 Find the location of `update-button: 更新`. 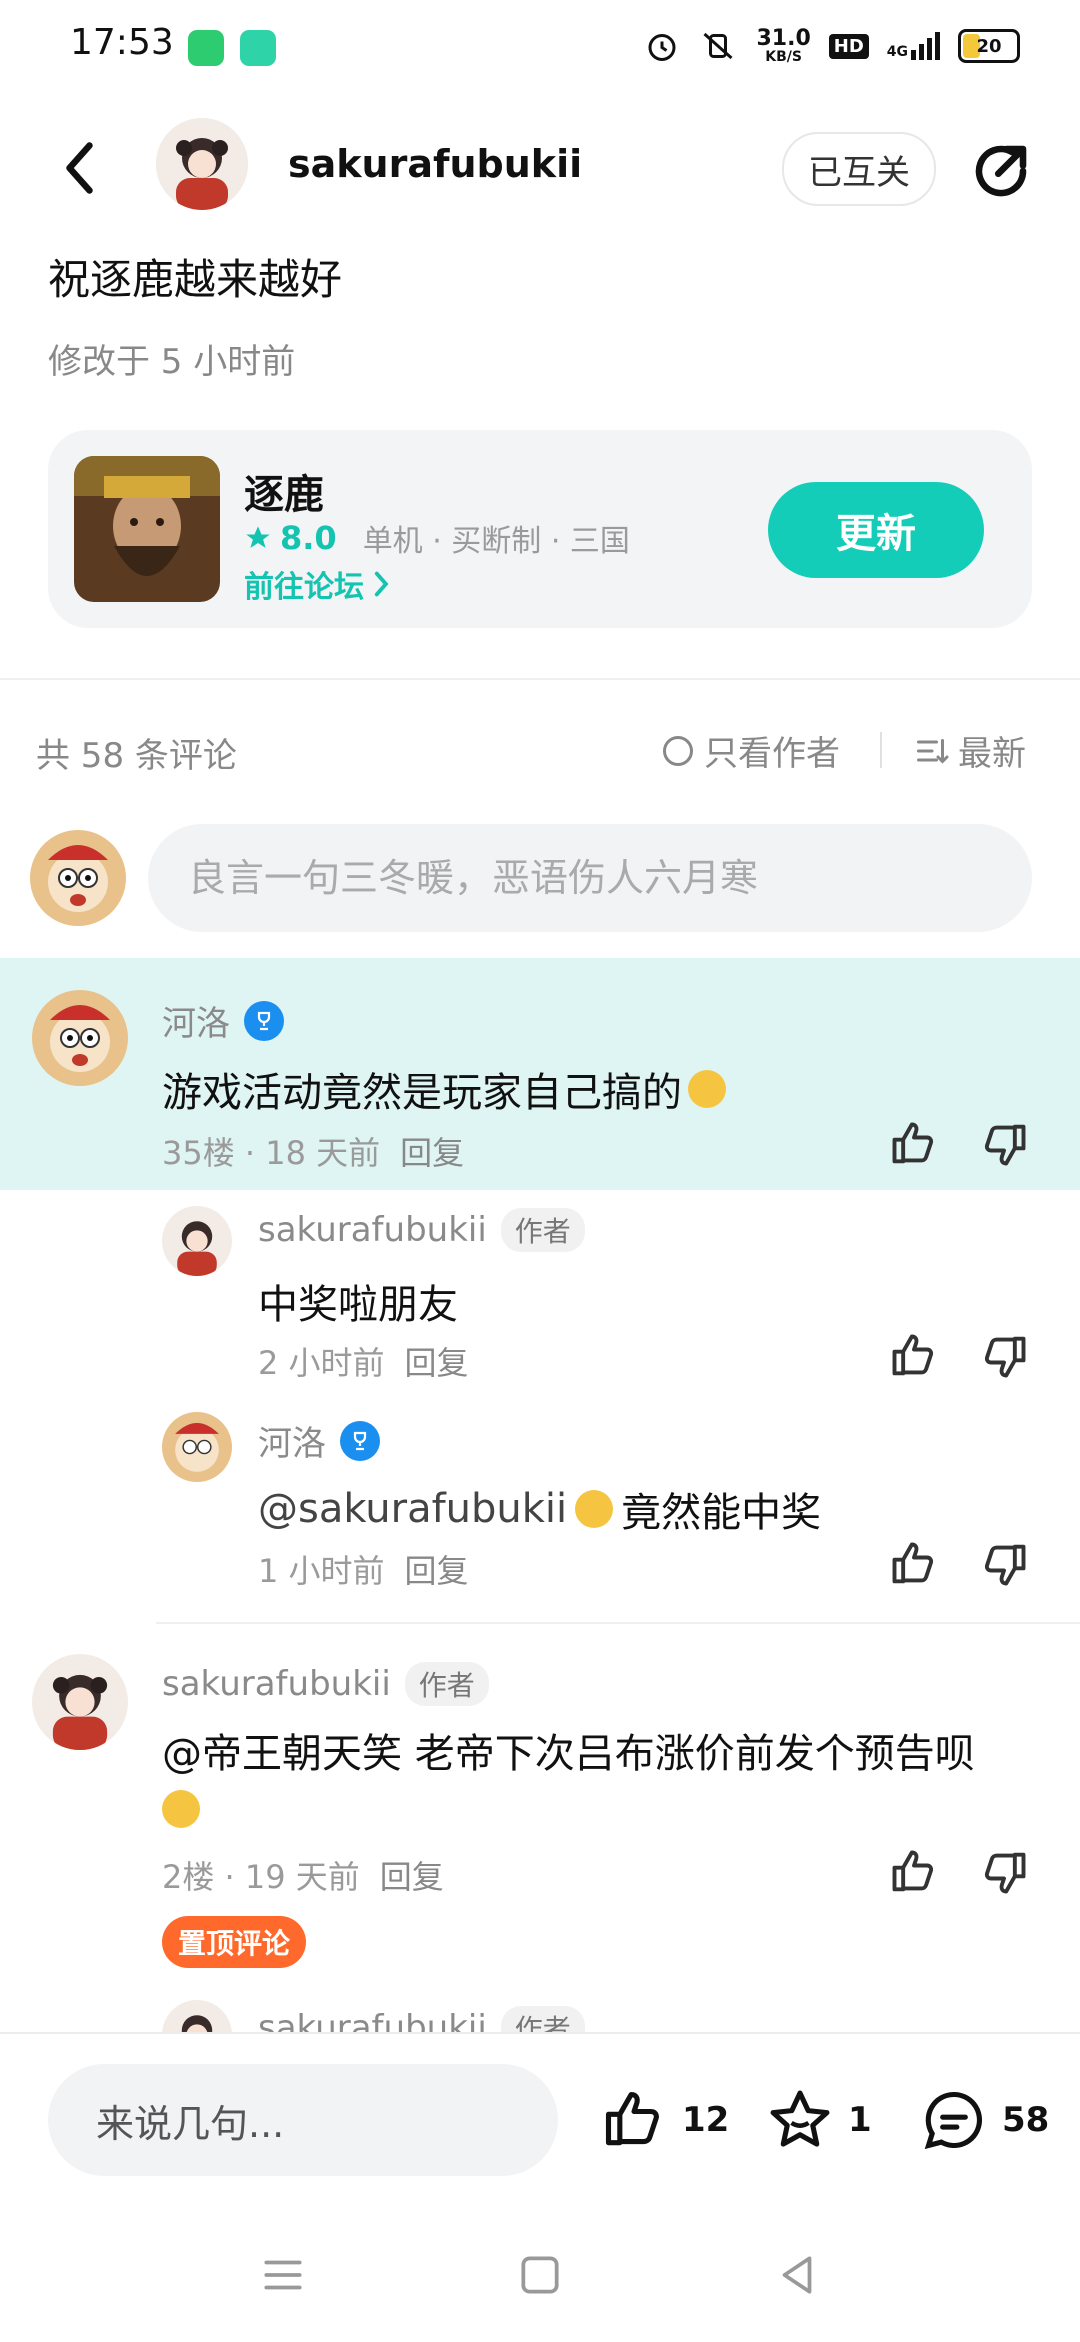

update-button: 更新 is located at coordinates (876, 530).